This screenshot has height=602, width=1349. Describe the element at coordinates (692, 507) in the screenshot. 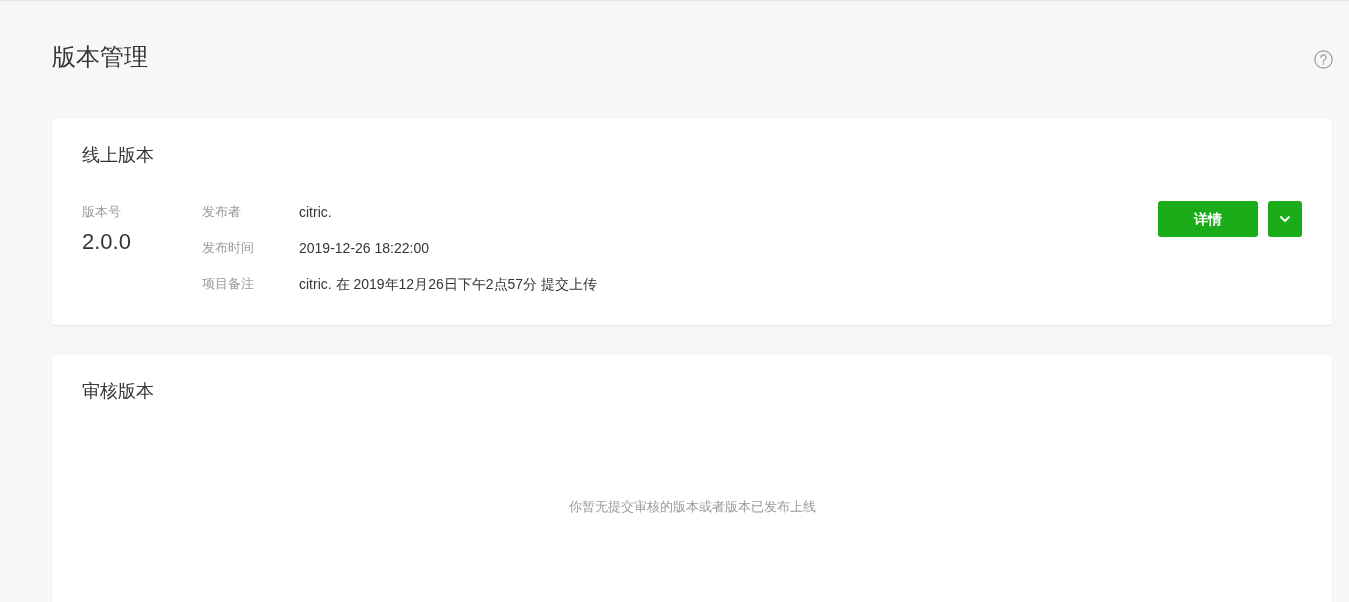

I see `empty-message: 你暂无提交审核的版本或者版本已发布上线` at that location.